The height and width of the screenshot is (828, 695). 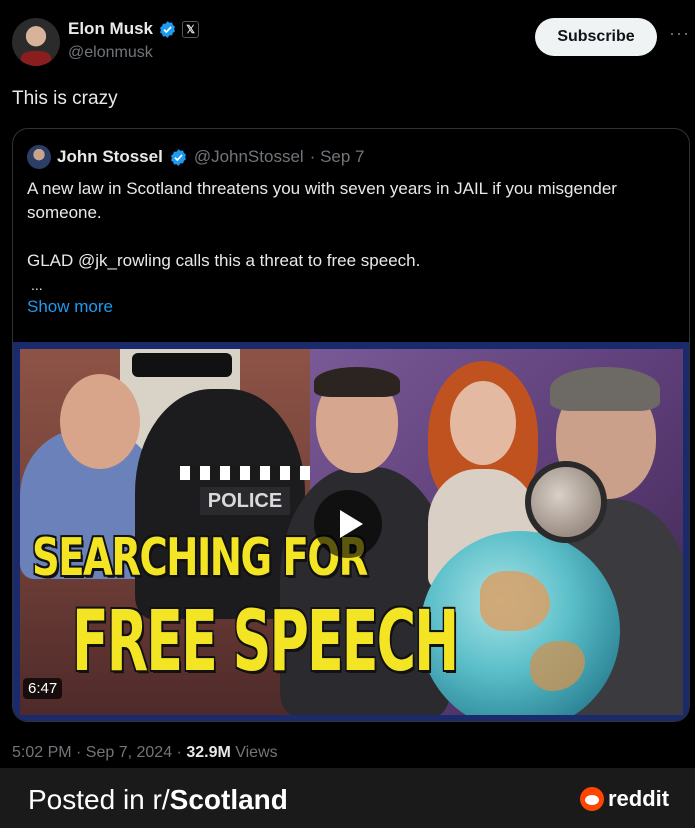 I want to click on thumbnail-headline-line2: FREE SPEECH, so click(x=265, y=641).